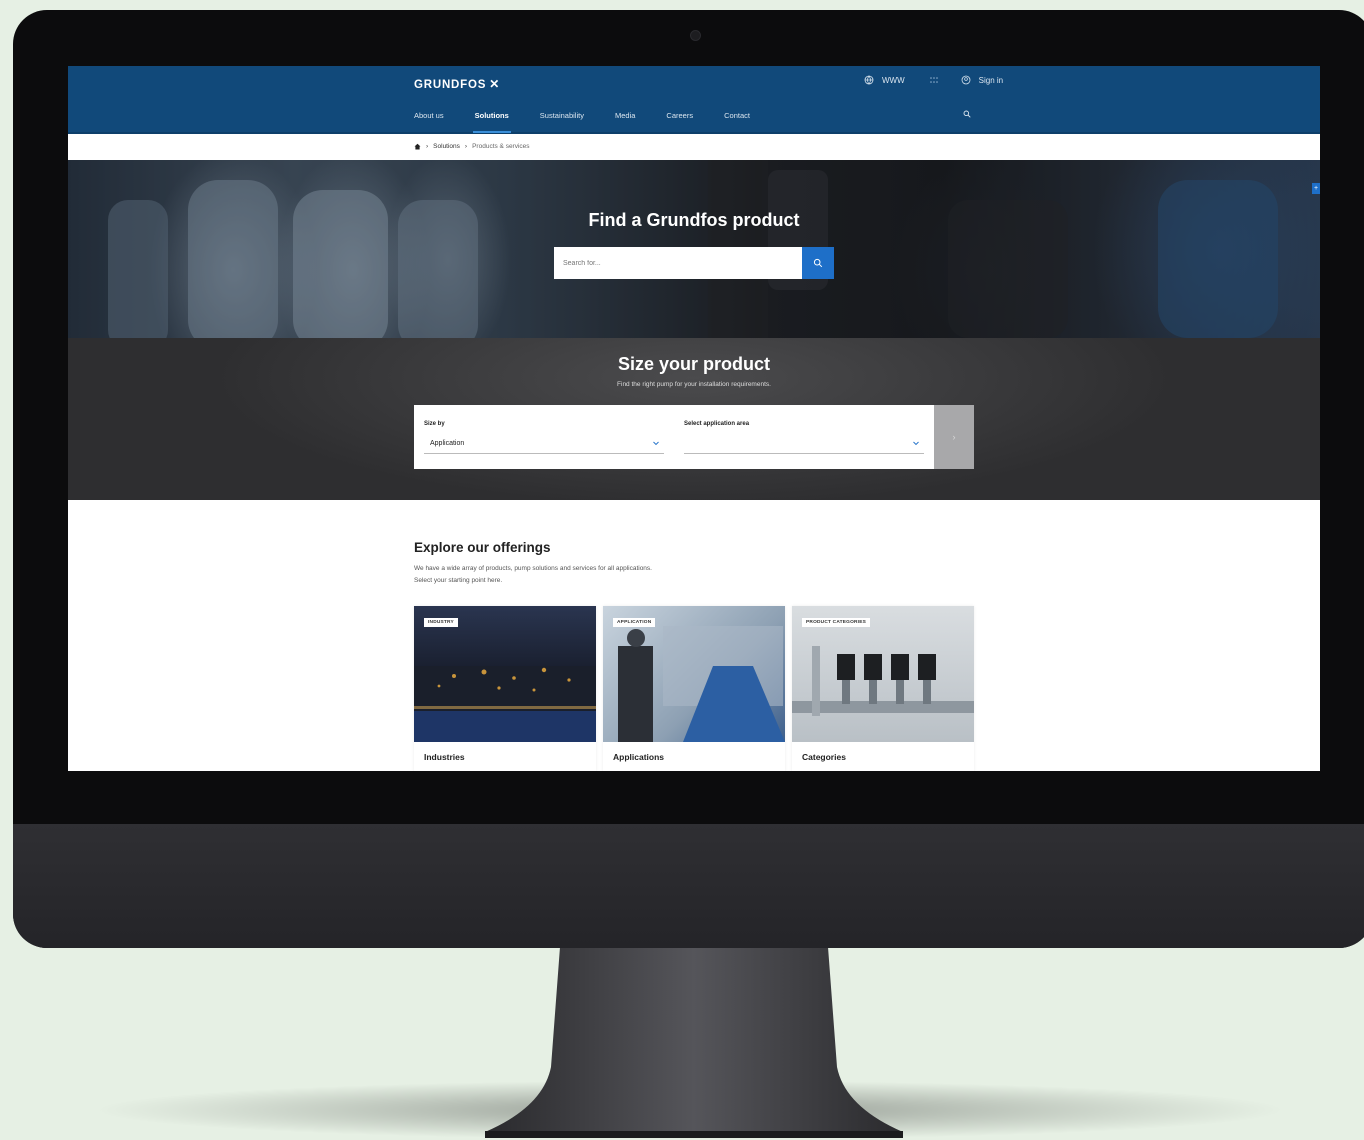  Describe the element at coordinates (687, 443) in the screenshot. I see `application-area-value` at that location.